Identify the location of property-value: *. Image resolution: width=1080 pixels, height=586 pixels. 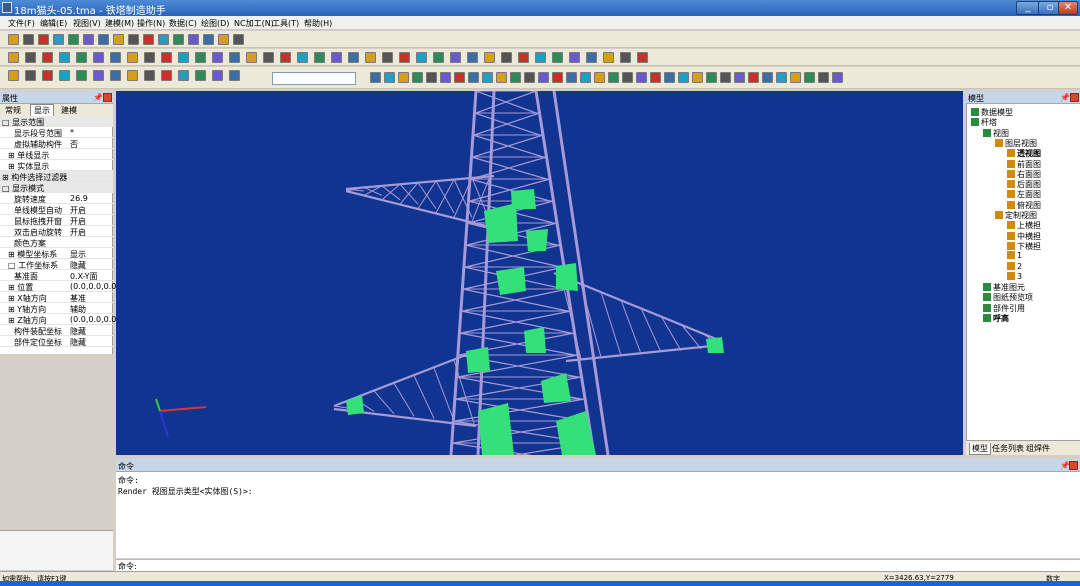
(72, 132).